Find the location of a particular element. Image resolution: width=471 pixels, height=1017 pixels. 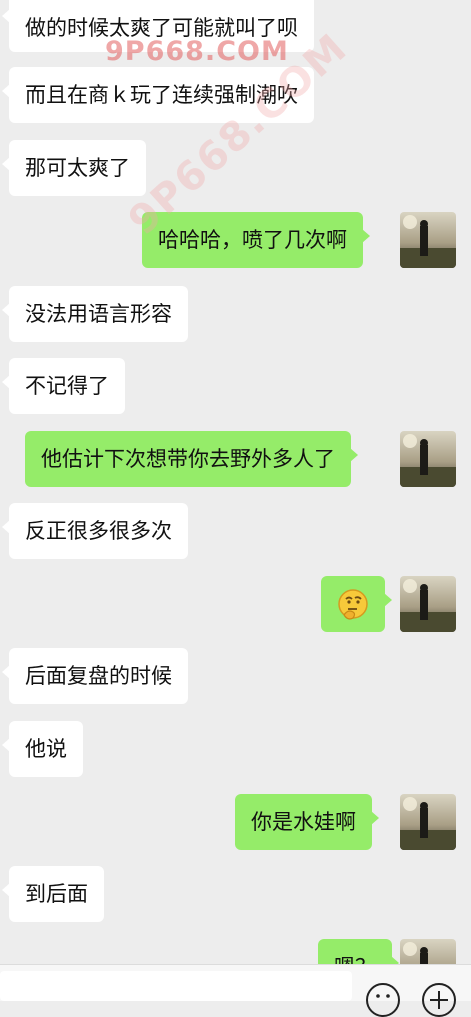

message-bubble: 没法用语言形容 is located at coordinates (95, 314).